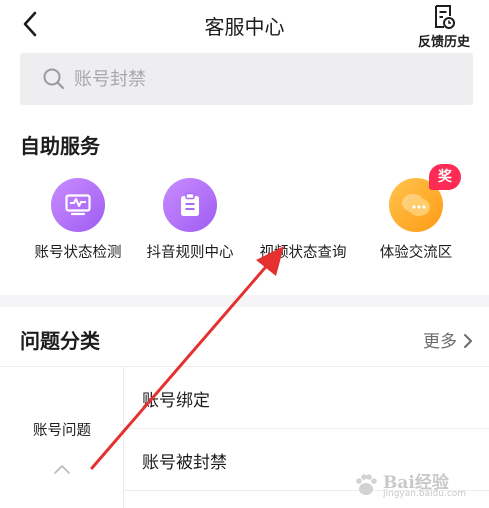 The height and width of the screenshot is (508, 489). What do you see at coordinates (303, 205) in the screenshot?
I see `video-status-icon-placeholder` at bounding box center [303, 205].